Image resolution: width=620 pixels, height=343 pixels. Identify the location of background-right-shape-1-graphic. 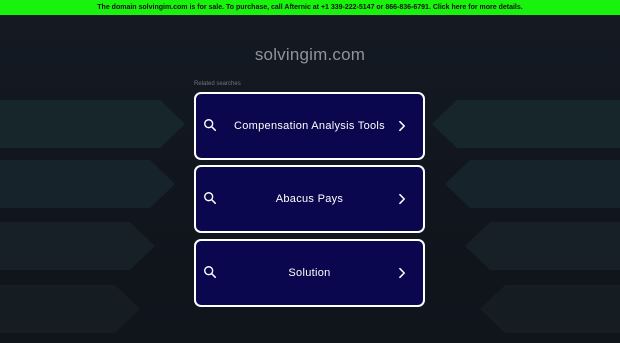
(526, 124).